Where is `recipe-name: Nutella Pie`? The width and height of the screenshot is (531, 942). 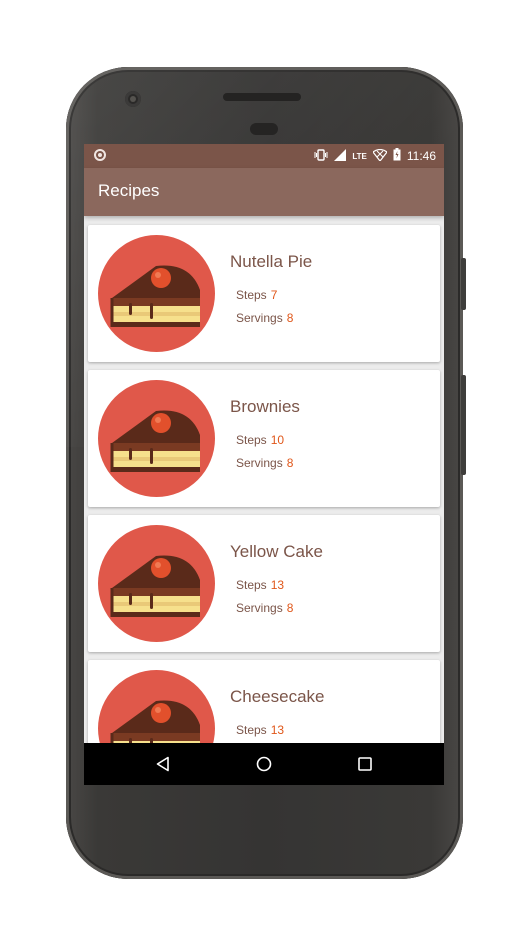 recipe-name: Nutella Pie is located at coordinates (271, 261).